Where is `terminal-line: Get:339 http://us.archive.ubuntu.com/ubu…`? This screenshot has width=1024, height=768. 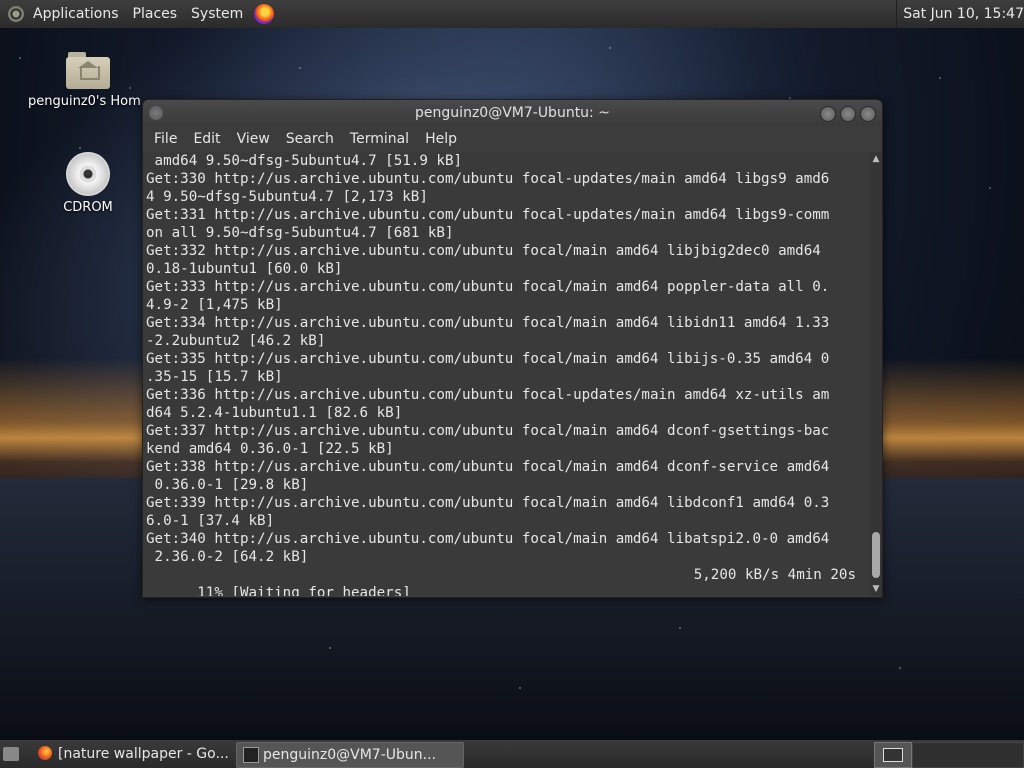 terminal-line: Get:339 http://us.archive.ubuntu.com/ubu… is located at coordinates (488, 503).